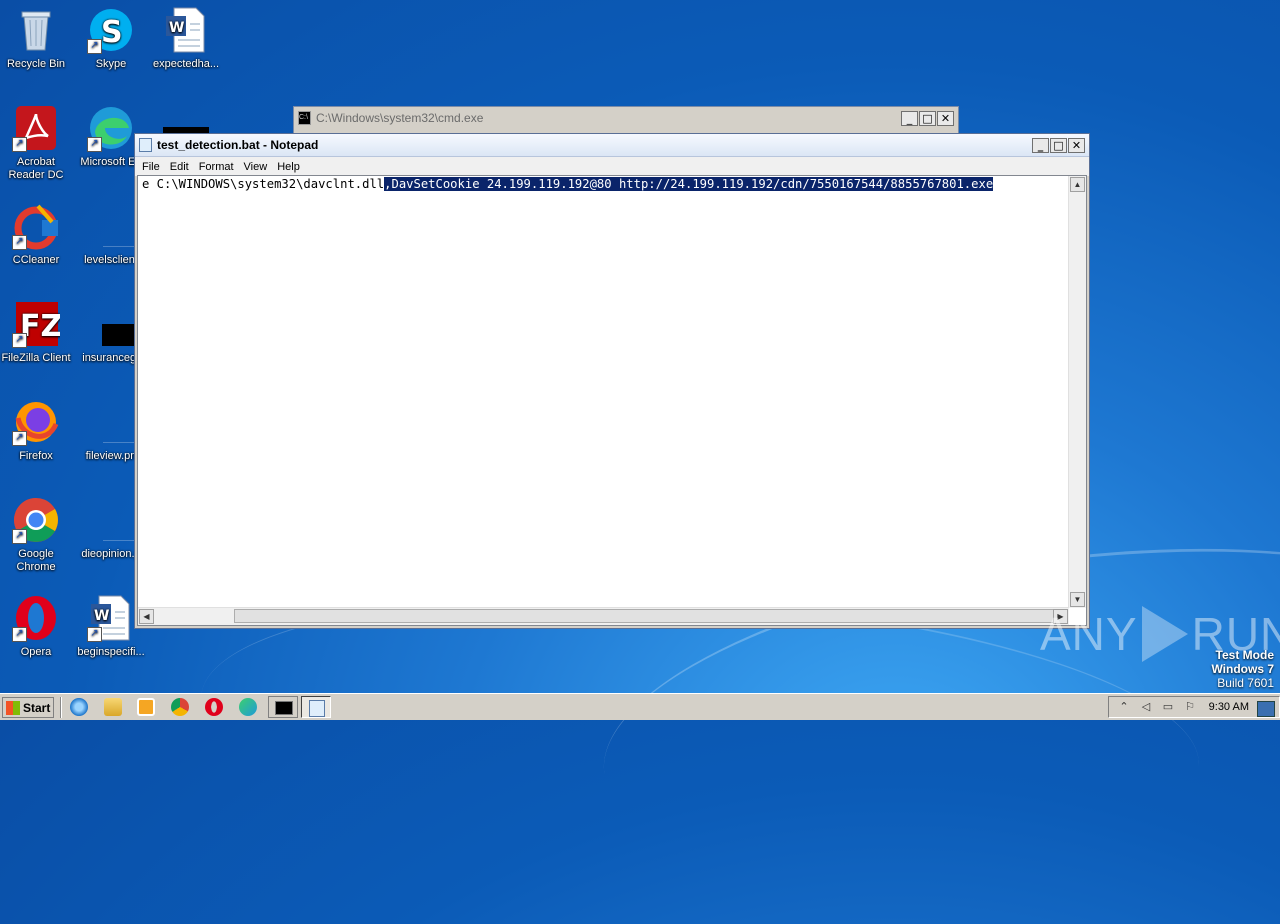 The width and height of the screenshot is (1280, 924). Describe the element at coordinates (36, 30) in the screenshot. I see `recycle-bin-icon` at that location.